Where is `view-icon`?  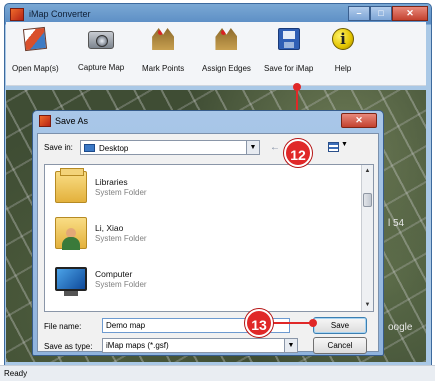 view-icon is located at coordinates (333, 147).